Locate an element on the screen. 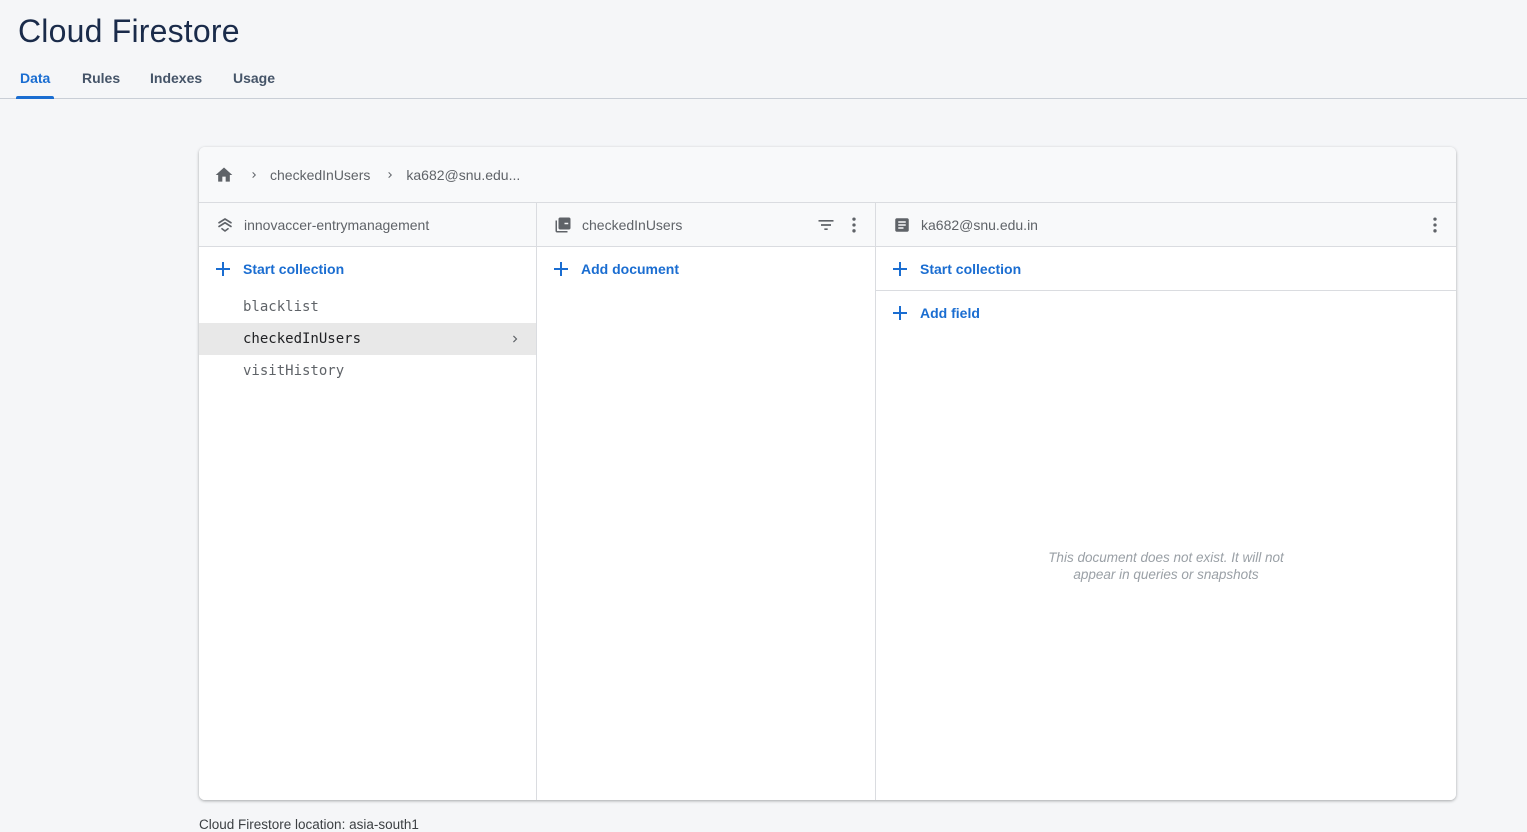  collection-name: checkedInUsers is located at coordinates (632, 224).